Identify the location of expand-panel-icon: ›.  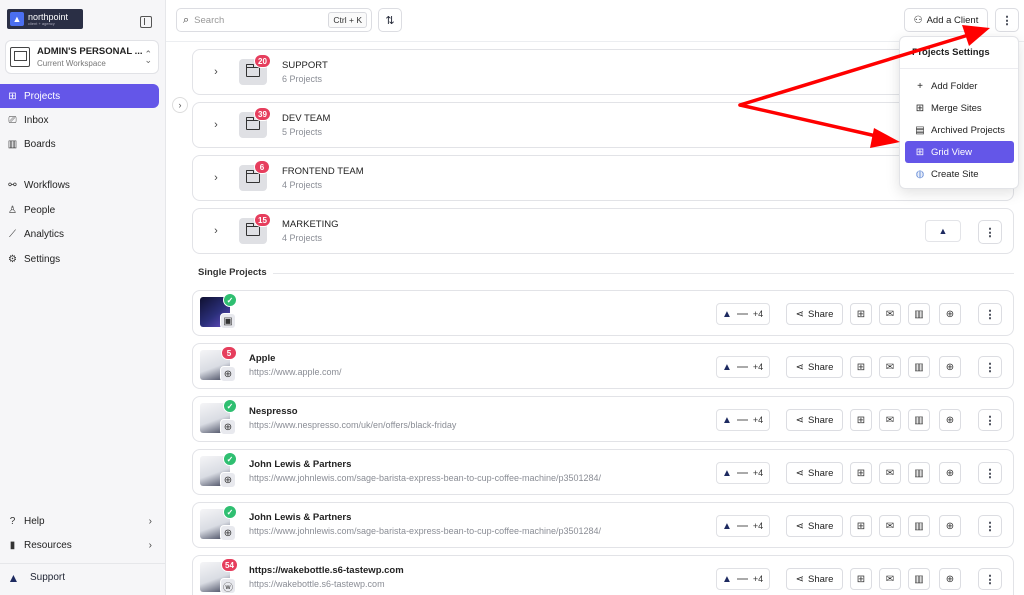
(180, 105).